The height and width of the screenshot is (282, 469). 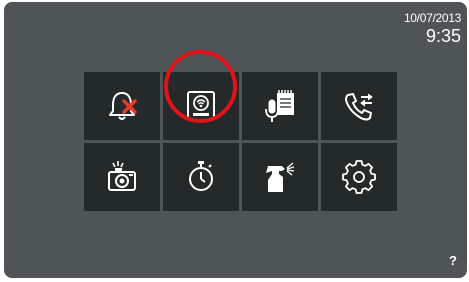 I want to click on microphone-notepad-icon, so click(x=279, y=106).